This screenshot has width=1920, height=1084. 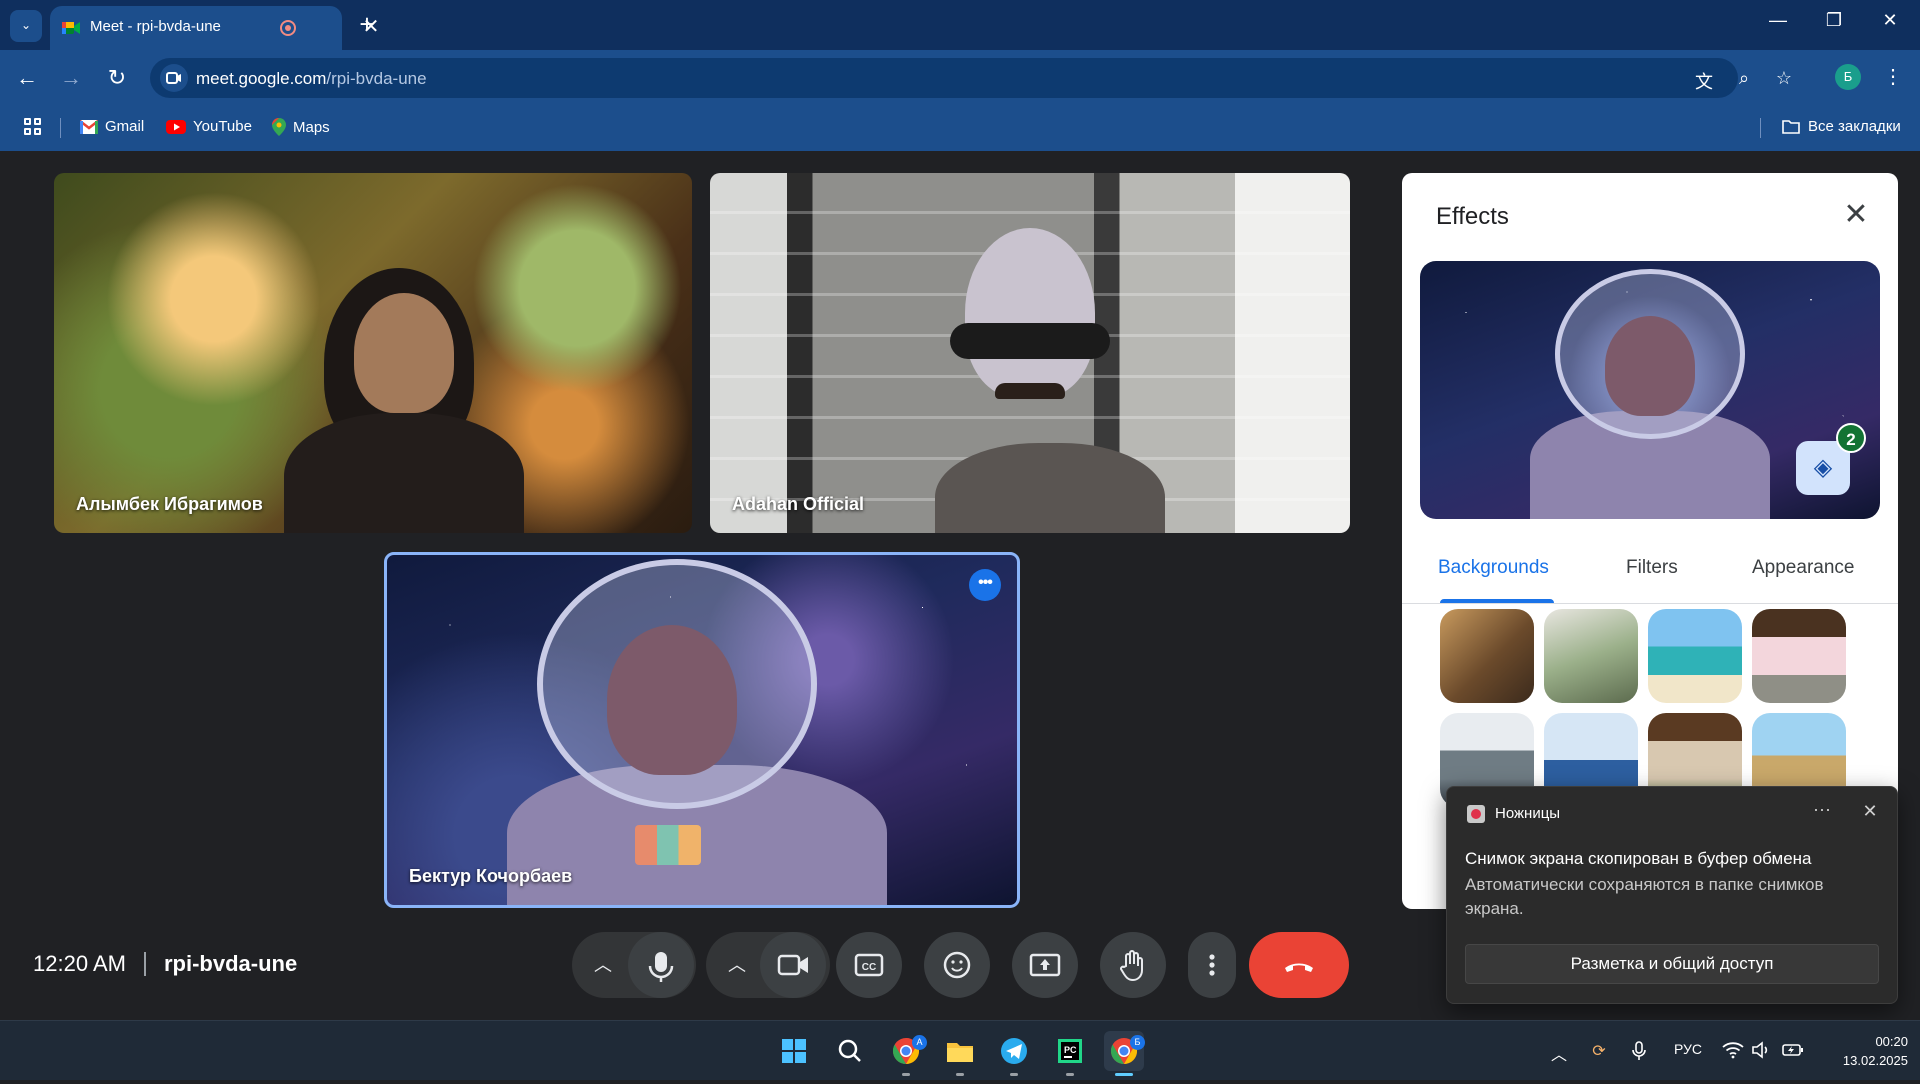 I want to click on new-tab-button: +, so click(x=367, y=24).